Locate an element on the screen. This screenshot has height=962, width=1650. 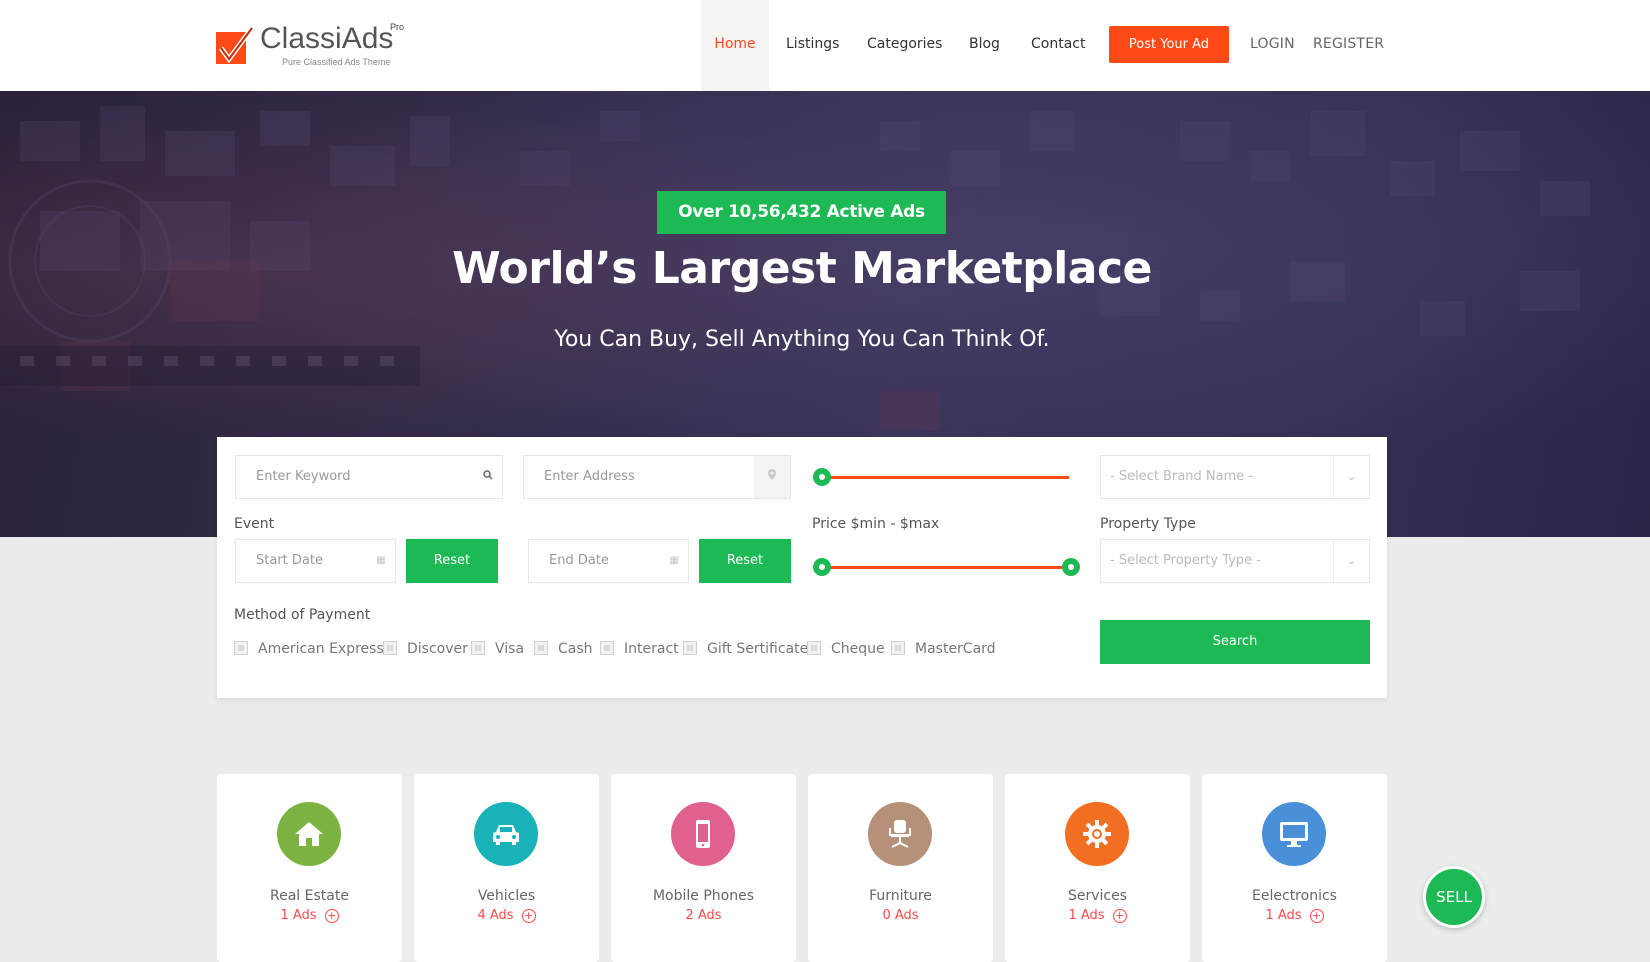
slider-track-top is located at coordinates (941, 477).